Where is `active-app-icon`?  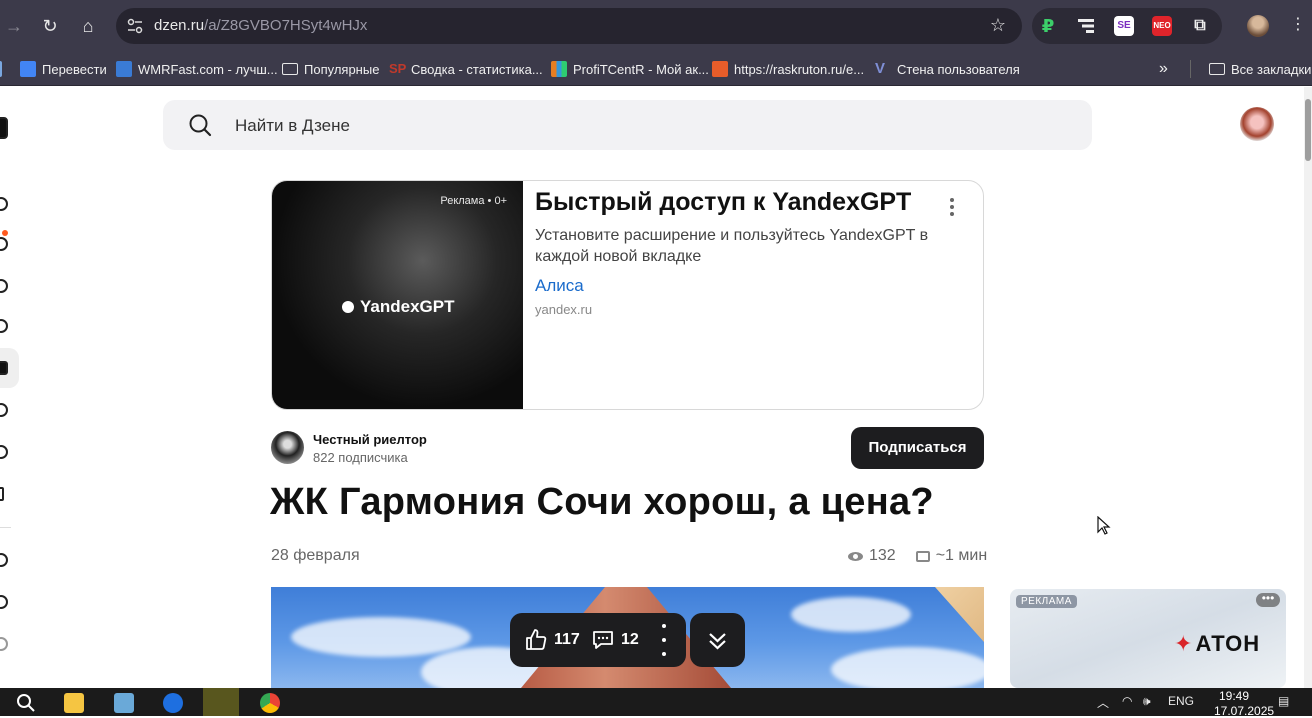 active-app-icon is located at coordinates (221, 702).